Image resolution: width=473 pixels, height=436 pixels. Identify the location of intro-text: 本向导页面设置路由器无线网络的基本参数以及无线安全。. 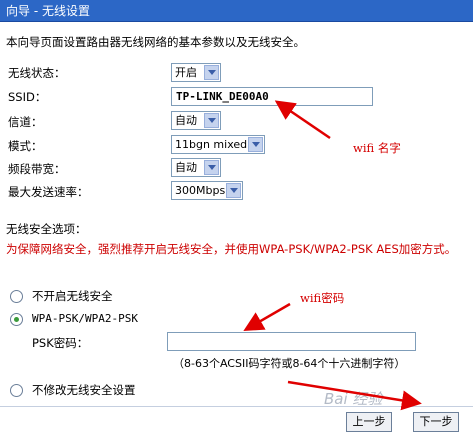
(155, 42).